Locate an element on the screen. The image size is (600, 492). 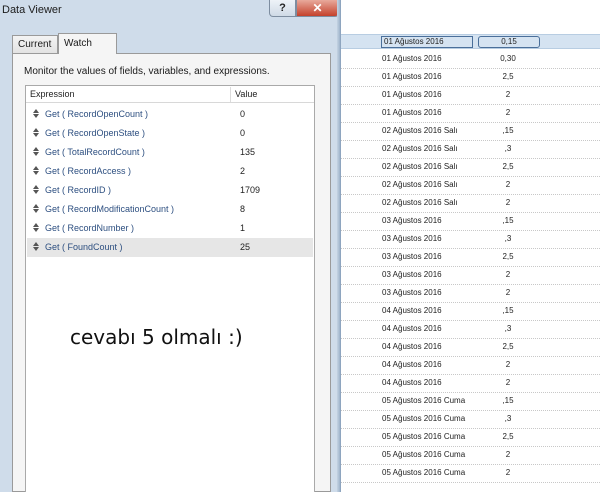
title-bar: Data Viewer ? ✕ is located at coordinates (170, 13).